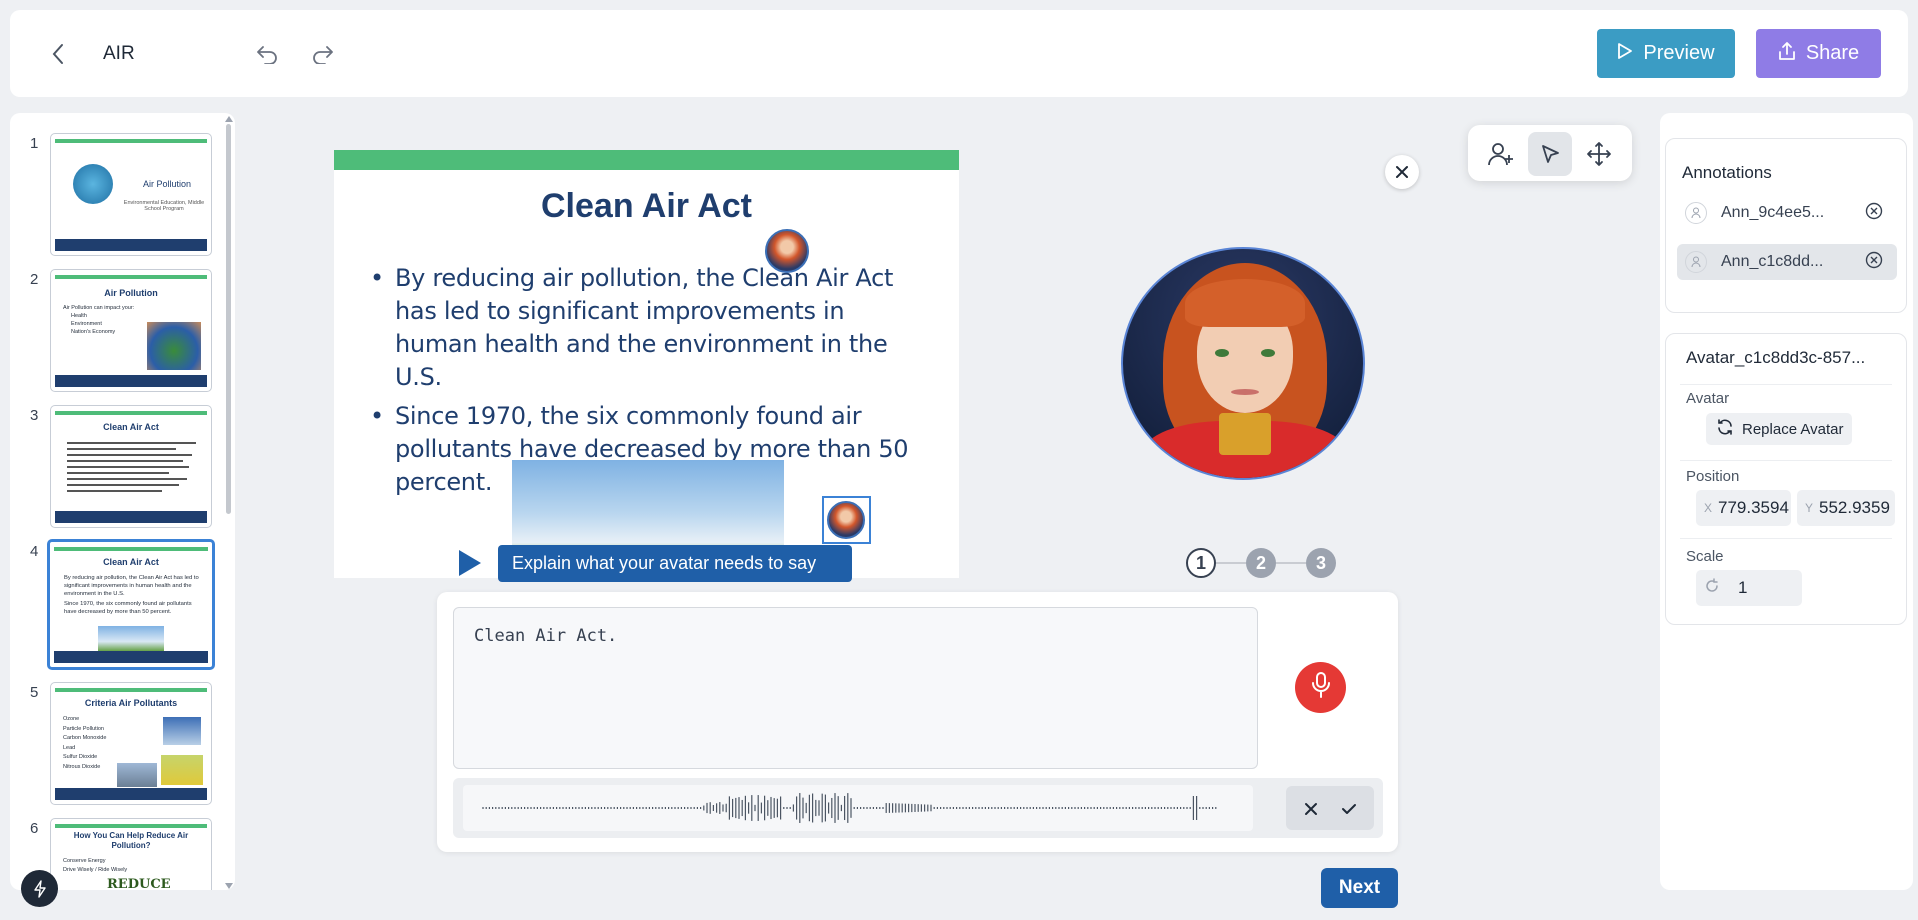 This screenshot has height=920, width=1918. Describe the element at coordinates (1311, 809) in the screenshot. I see `discard-recording-icon` at that location.